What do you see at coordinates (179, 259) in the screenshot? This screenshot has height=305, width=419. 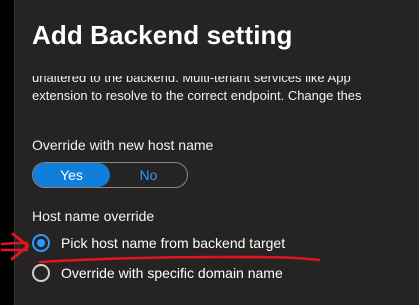 I see `red-underline-icon` at bounding box center [179, 259].